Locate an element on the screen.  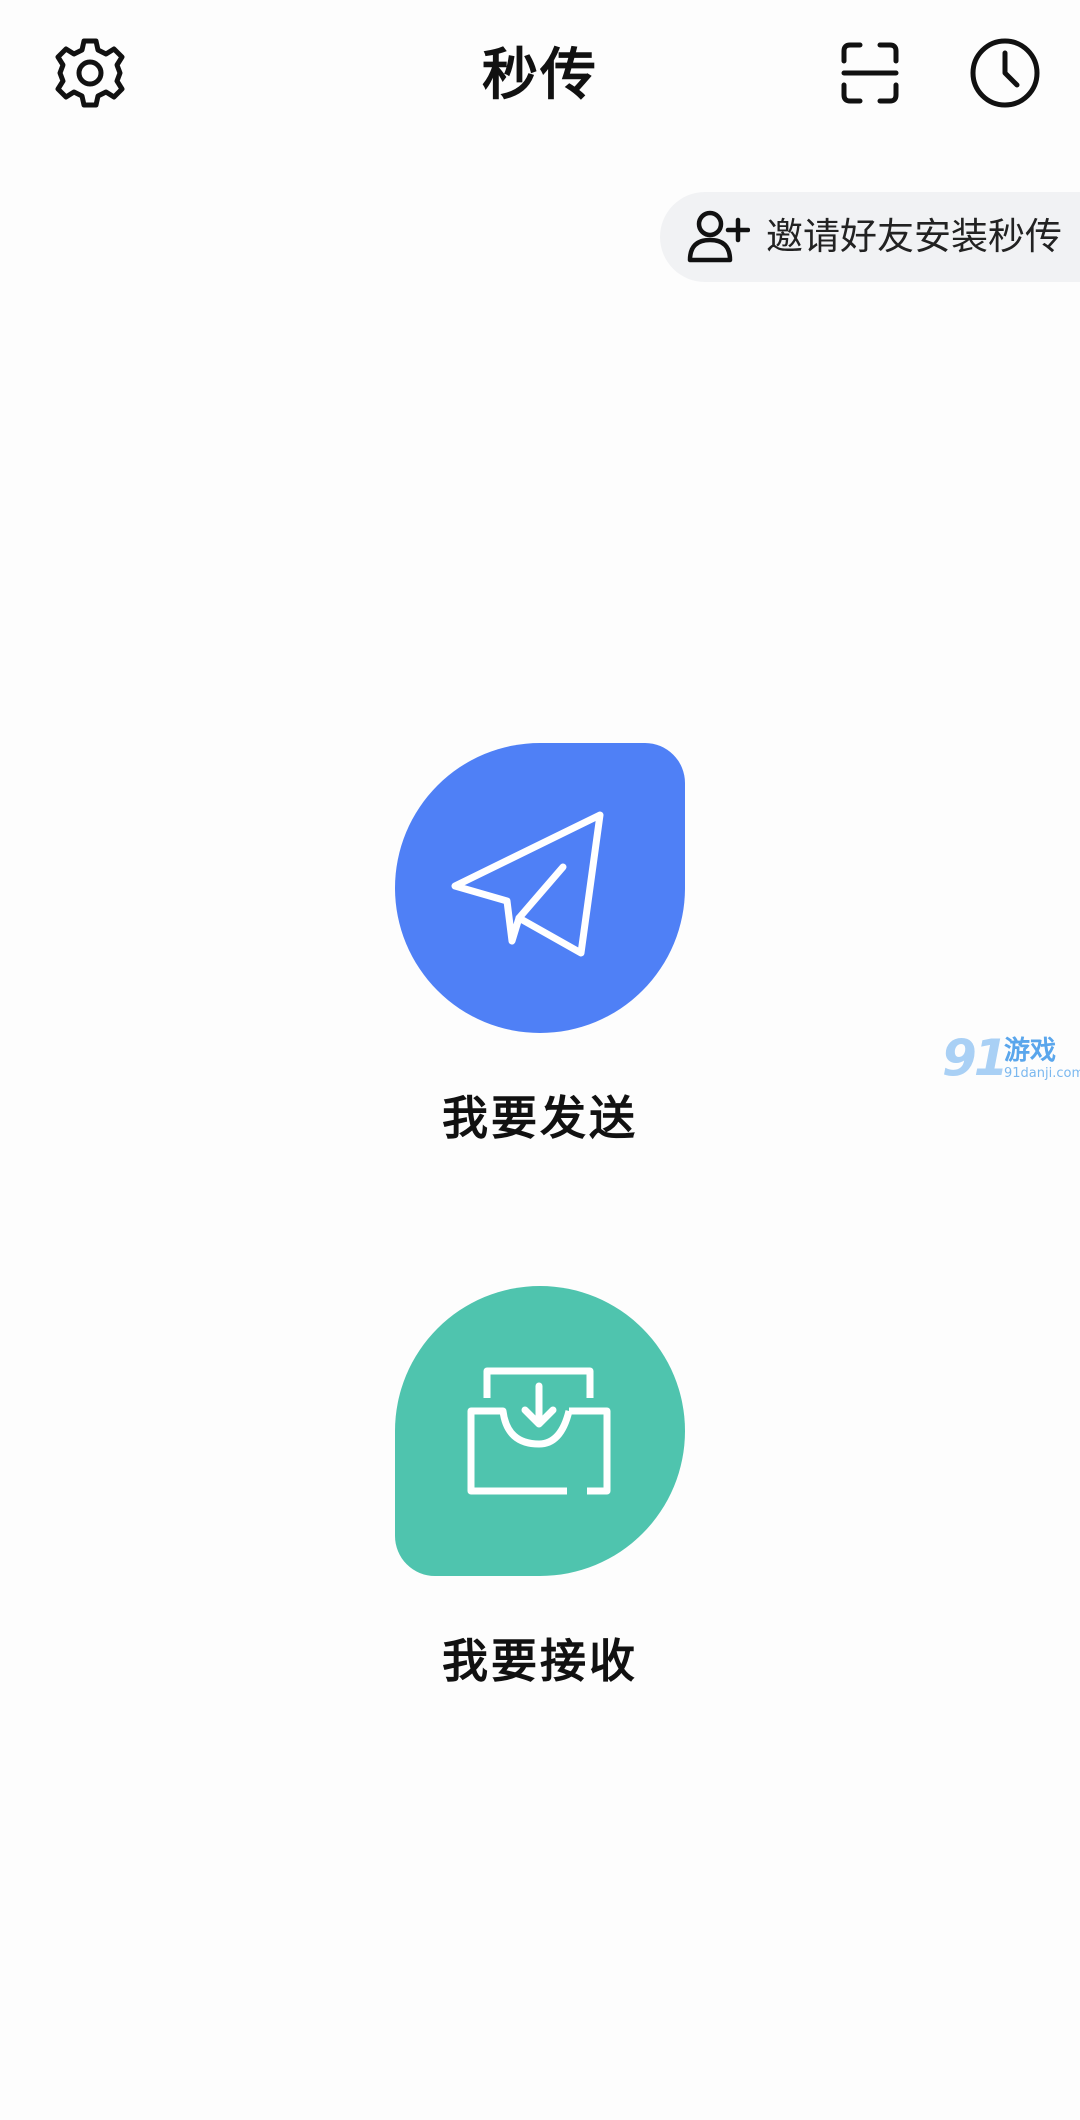
receive-action: 我要接收 is located at coordinates (540, 1488).